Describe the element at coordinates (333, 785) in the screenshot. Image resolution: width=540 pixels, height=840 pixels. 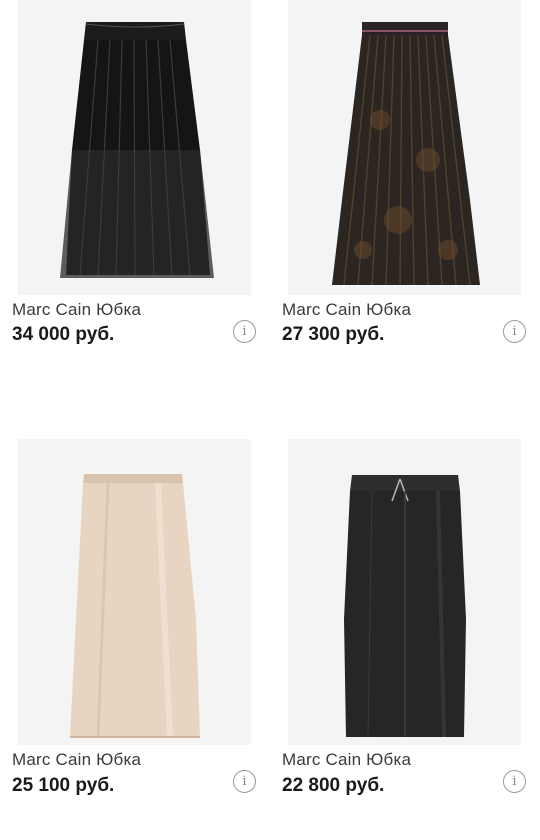
I see `product-price: 22 800 руб.` at that location.